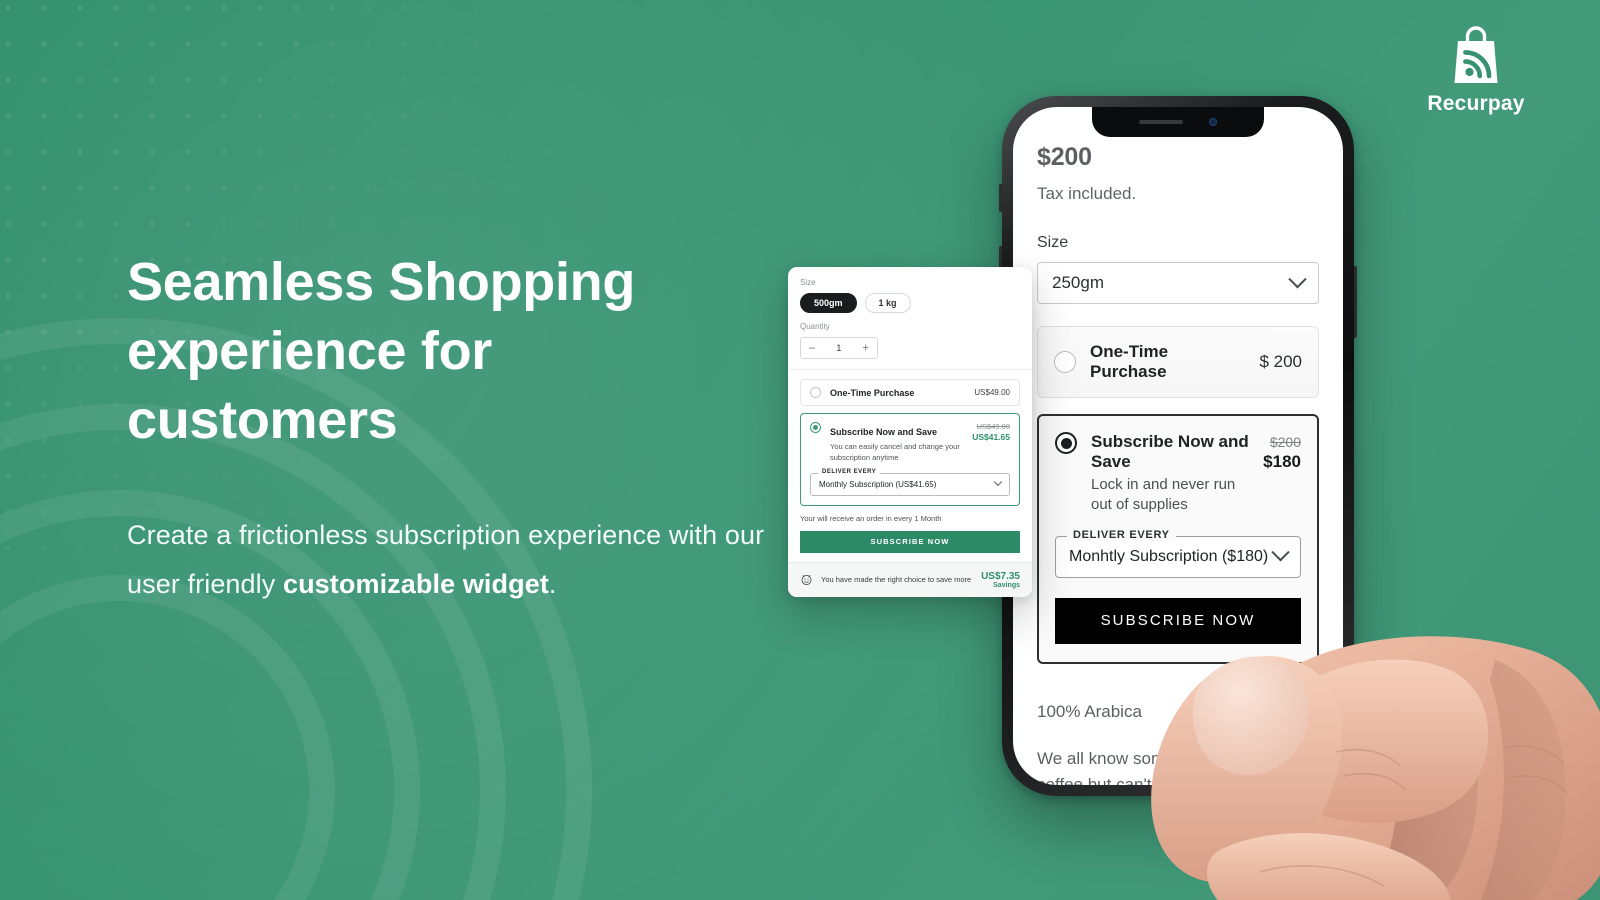 The image size is (1600, 900). What do you see at coordinates (993, 426) in the screenshot?
I see `widget-subscribe-original-price: US$49.00` at bounding box center [993, 426].